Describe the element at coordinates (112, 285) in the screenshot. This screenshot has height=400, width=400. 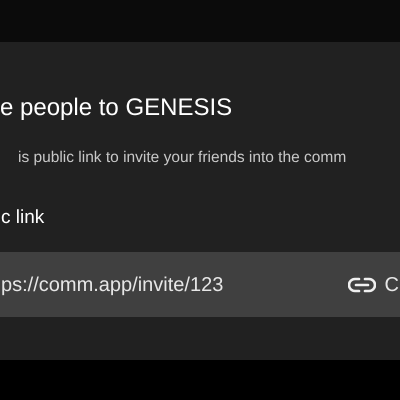
I see `invite-url: ps://comm.app/invite/123` at that location.